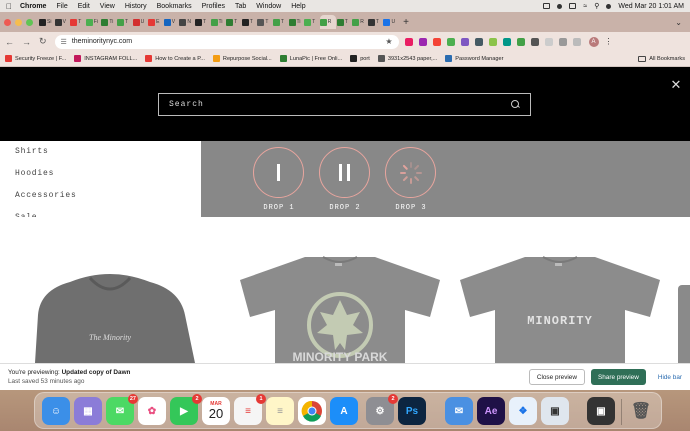 This screenshot has height=431, width=690. Describe the element at coordinates (136, 6) in the screenshot. I see `menu-history: History` at that location.